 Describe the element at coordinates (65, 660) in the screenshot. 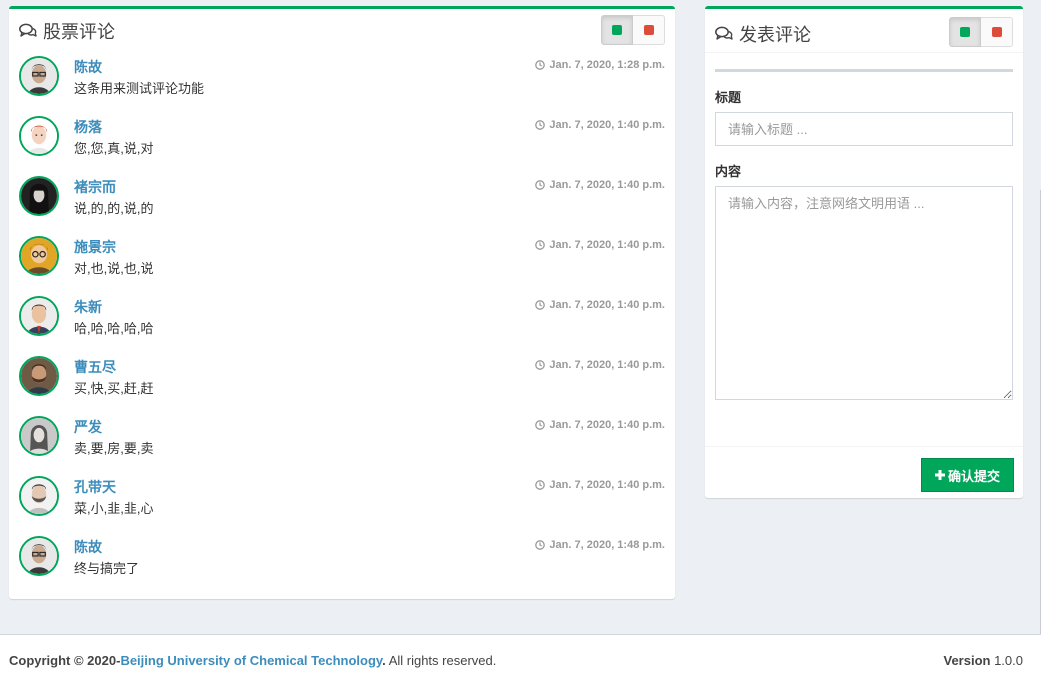

I see `copyright-prefix: Copyright © 2020-` at that location.